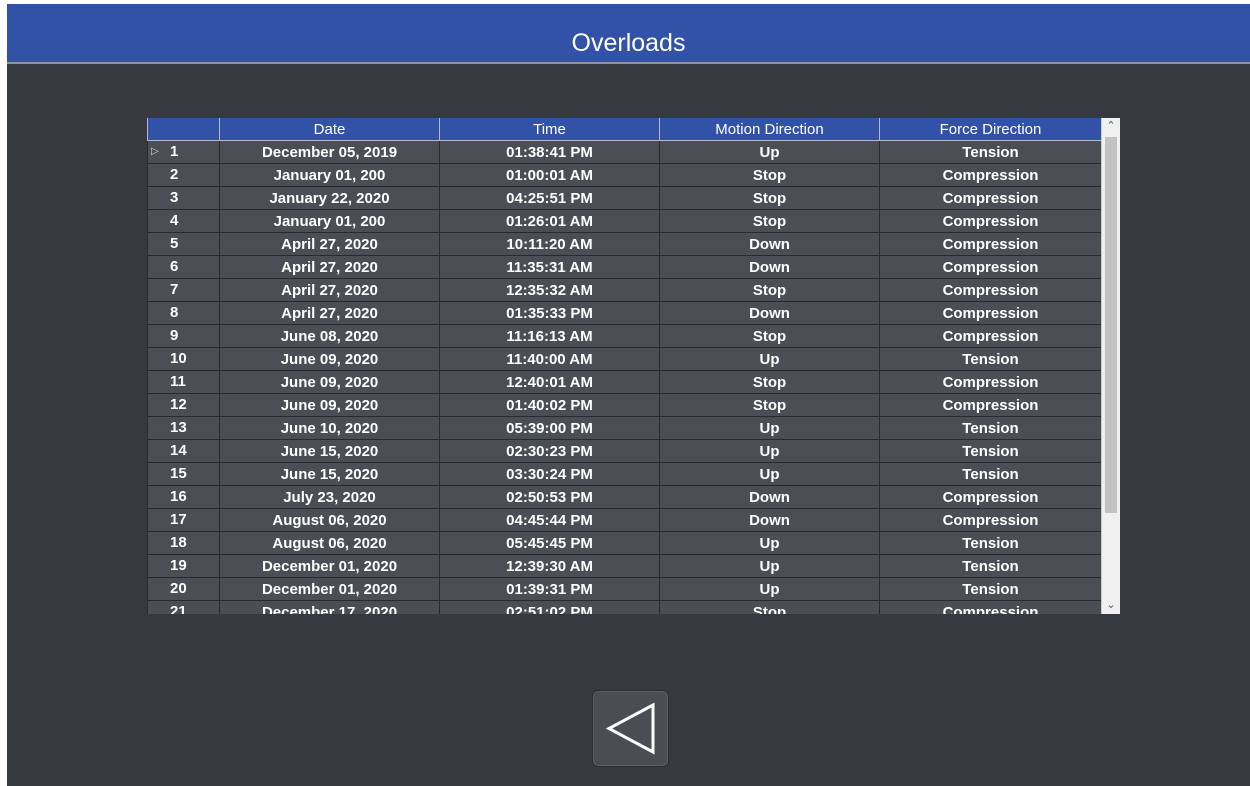  Describe the element at coordinates (183, 129) in the screenshot. I see `column-header-rownum` at that location.